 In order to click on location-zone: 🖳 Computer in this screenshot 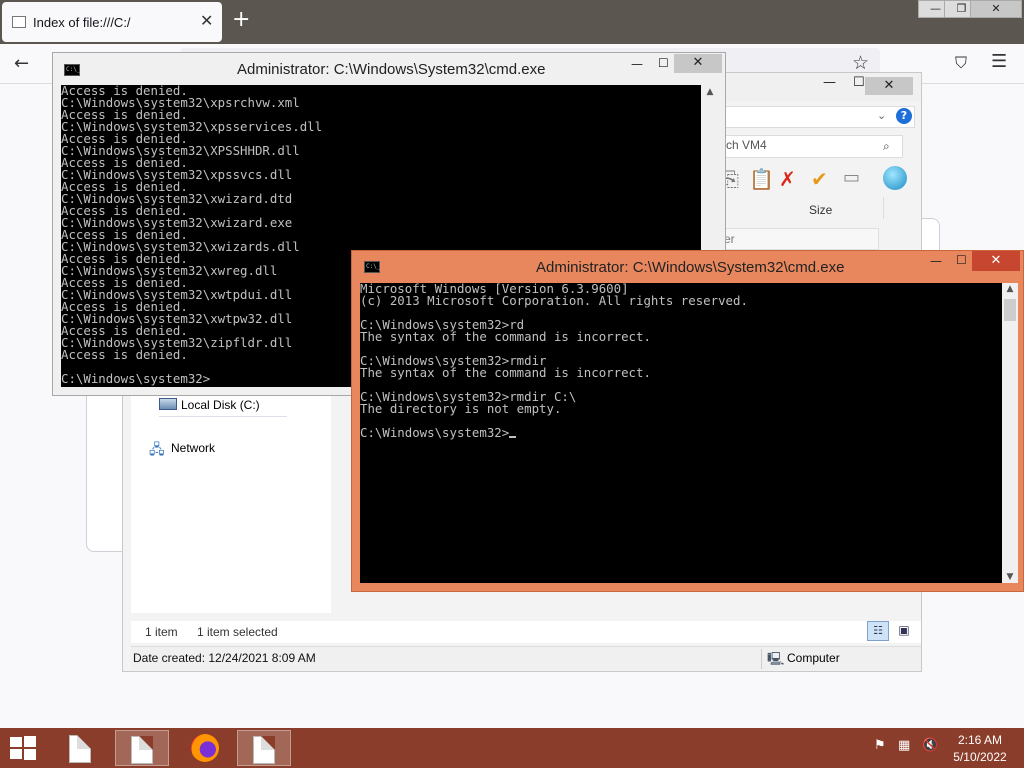, I will do `click(837, 659)`.